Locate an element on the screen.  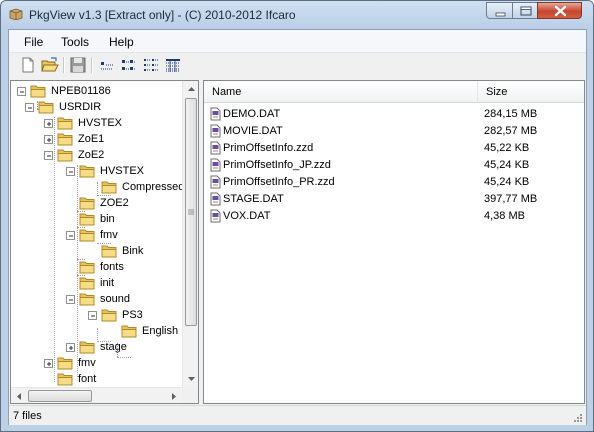
file-size: 282,57 MB is located at coordinates (511, 131).